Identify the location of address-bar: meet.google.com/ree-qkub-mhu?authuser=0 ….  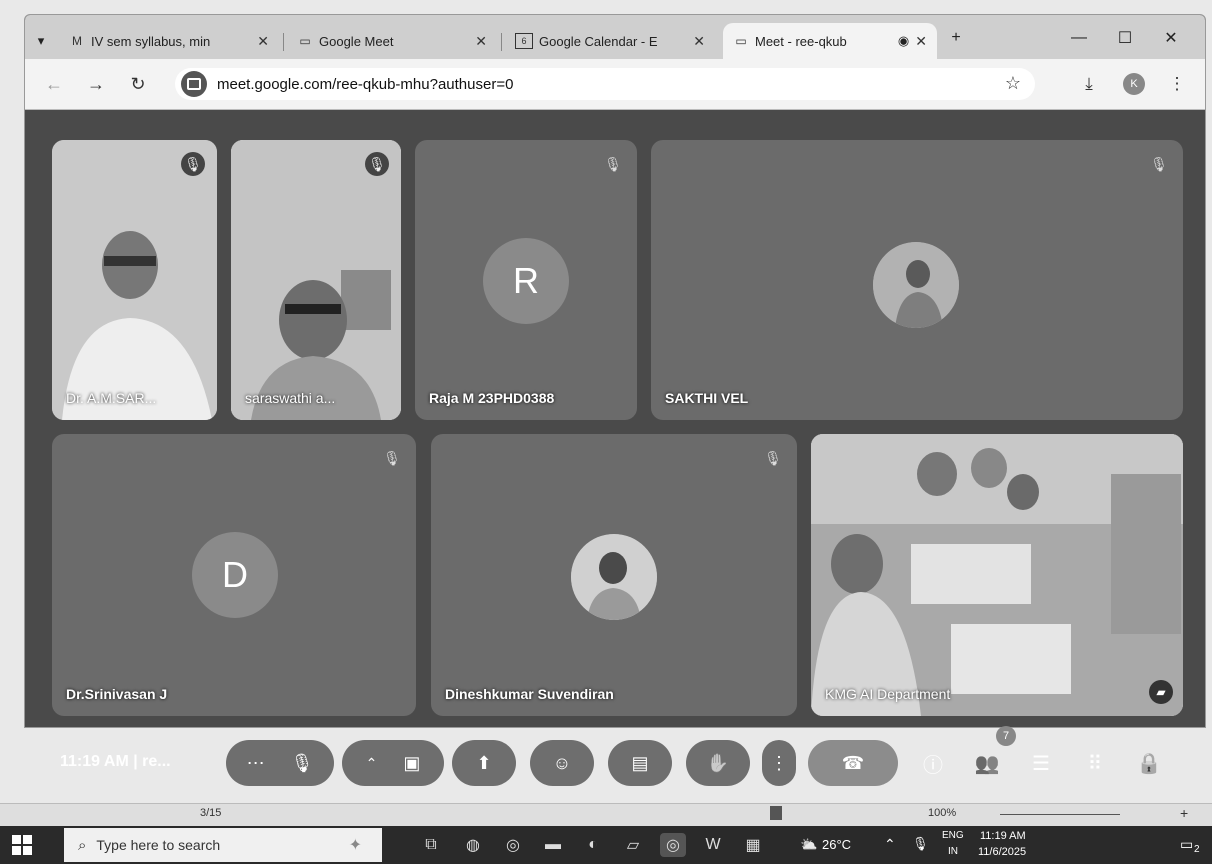
(605, 84).